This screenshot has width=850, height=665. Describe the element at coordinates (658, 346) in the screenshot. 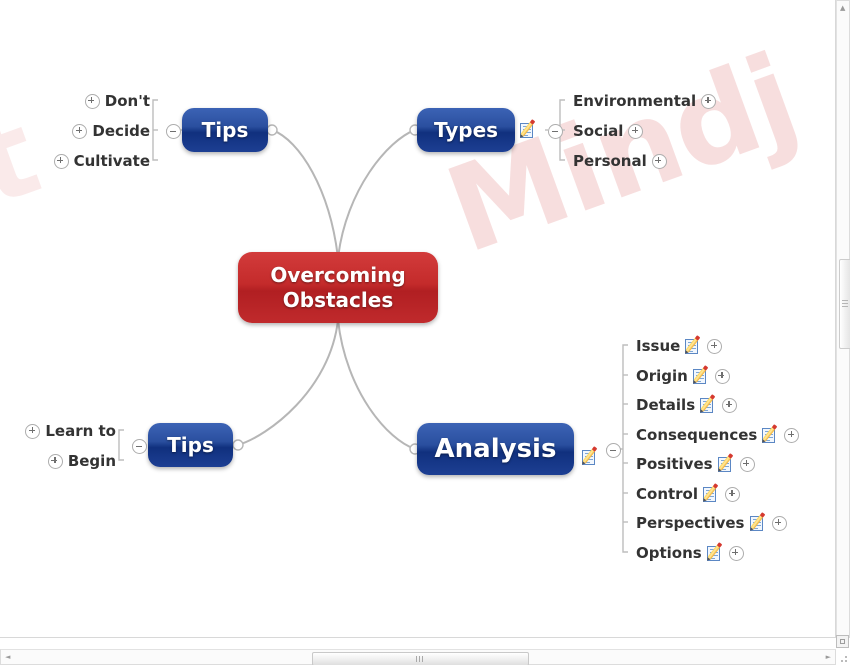

I see `leaf-label-issue: Issue` at that location.